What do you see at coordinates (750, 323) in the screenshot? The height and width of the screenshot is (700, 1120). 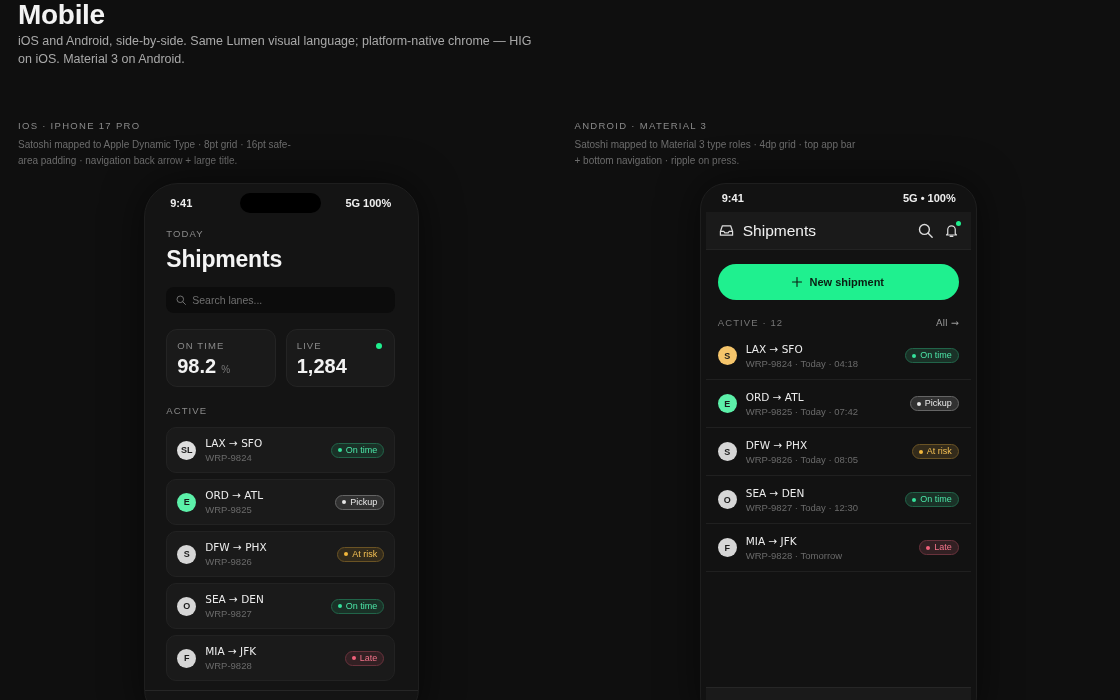 I see `list-heading: ACTIVE · 12` at bounding box center [750, 323].